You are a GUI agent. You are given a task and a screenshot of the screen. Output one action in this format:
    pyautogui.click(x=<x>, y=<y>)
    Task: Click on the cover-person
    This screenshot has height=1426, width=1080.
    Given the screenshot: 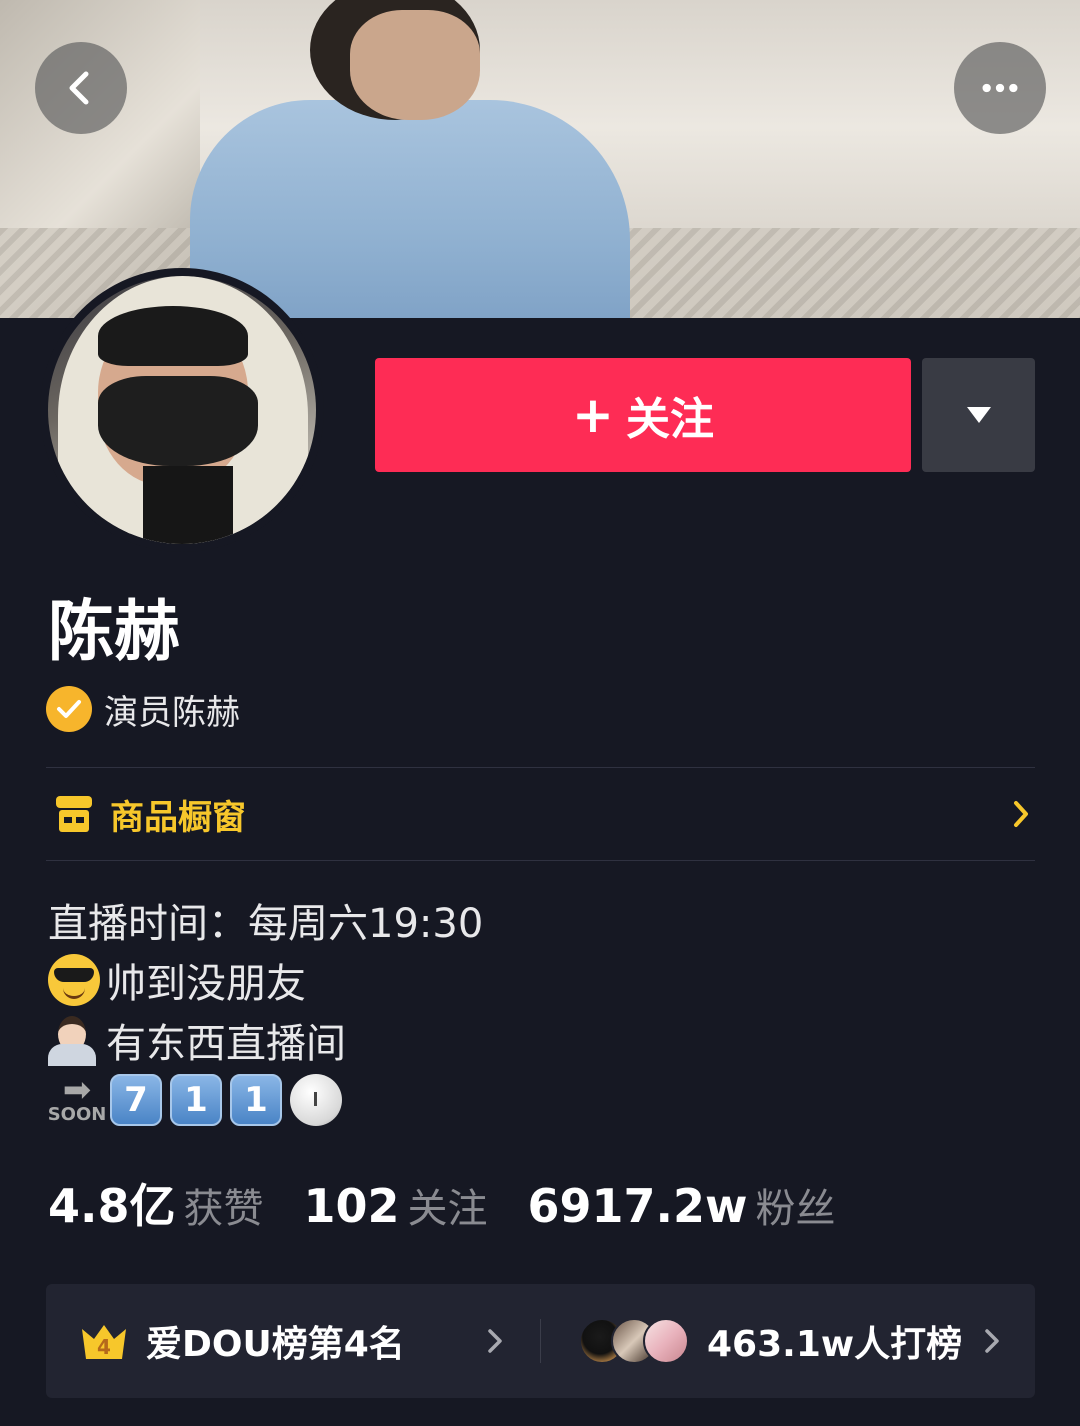 What is the action you would take?
    pyautogui.click(x=410, y=159)
    